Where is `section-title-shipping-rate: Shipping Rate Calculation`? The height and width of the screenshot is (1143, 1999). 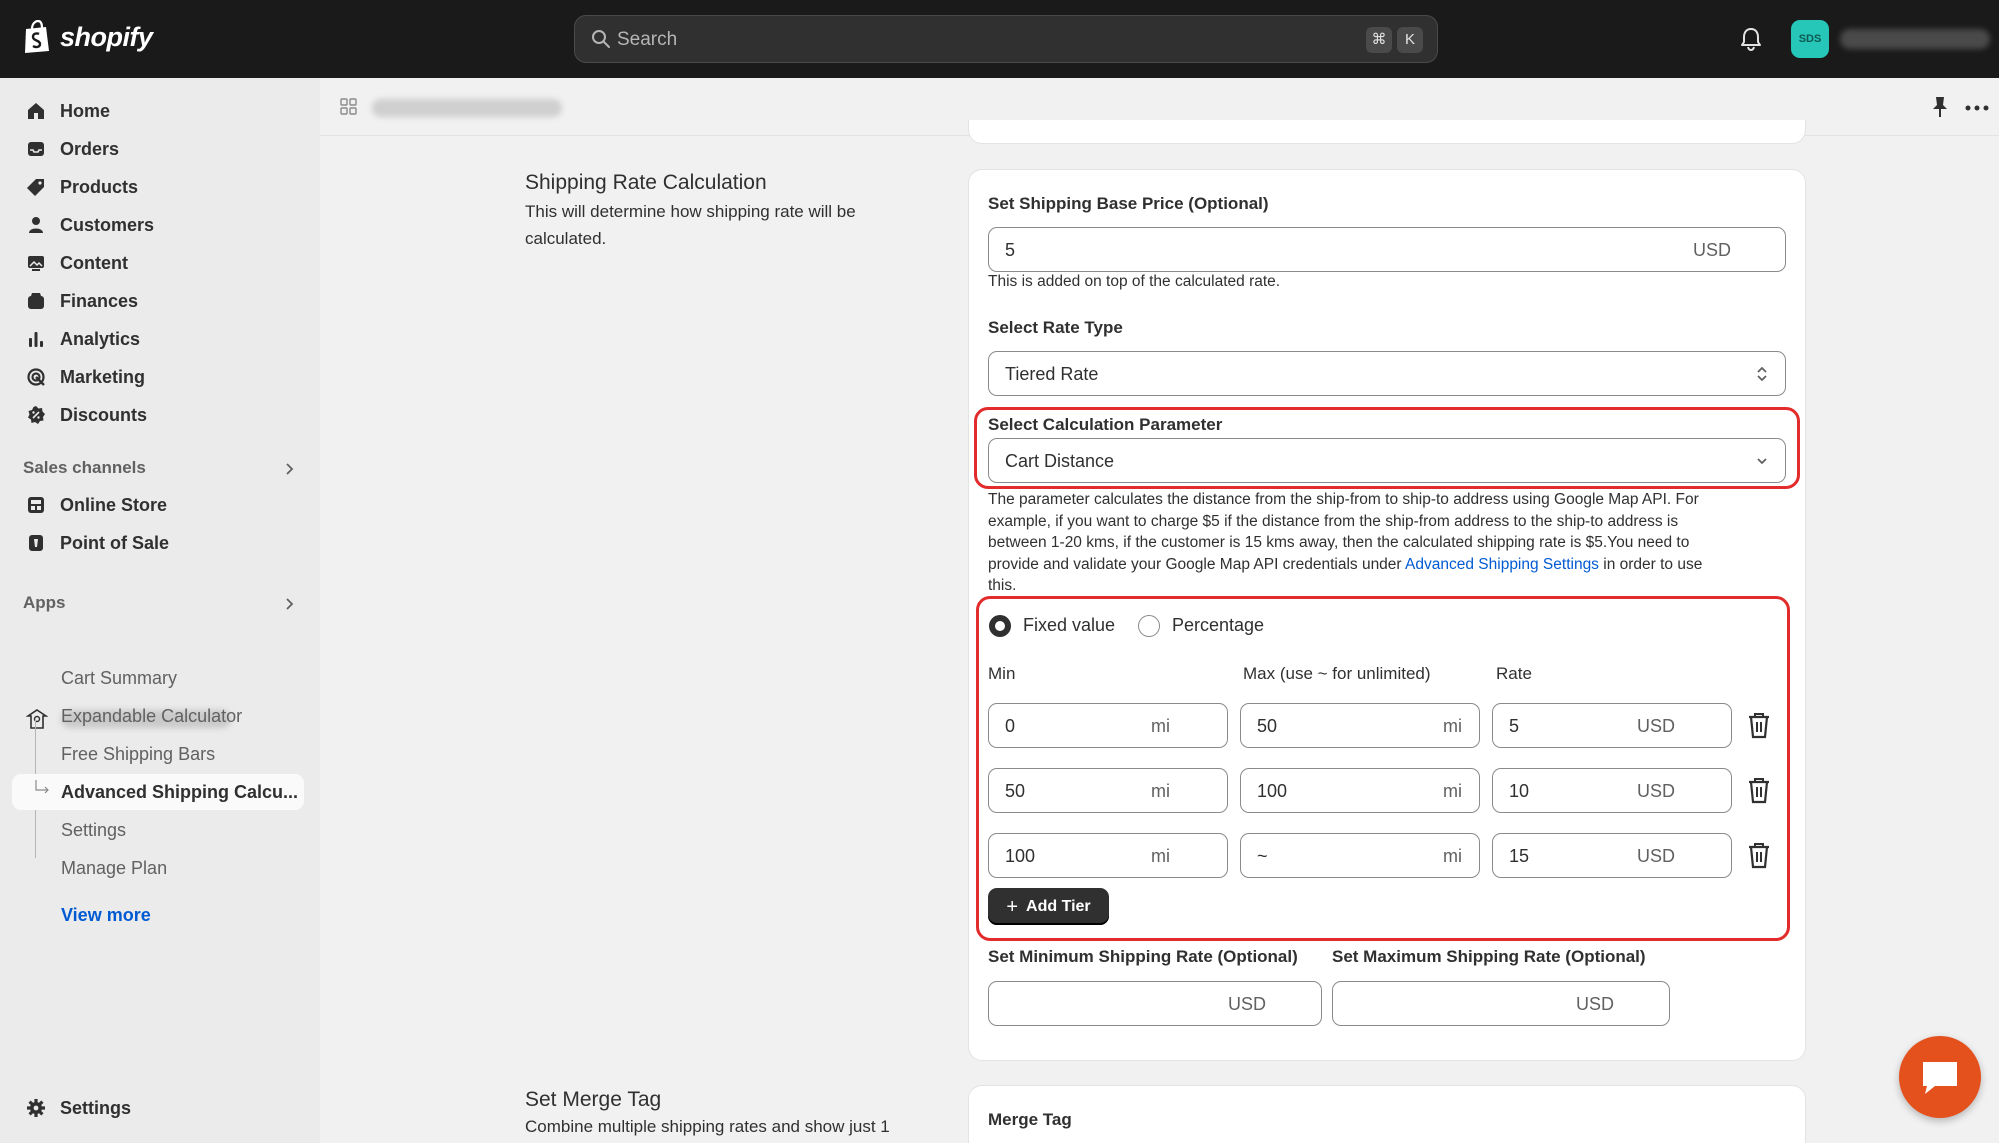 section-title-shipping-rate: Shipping Rate Calculation is located at coordinates (646, 182).